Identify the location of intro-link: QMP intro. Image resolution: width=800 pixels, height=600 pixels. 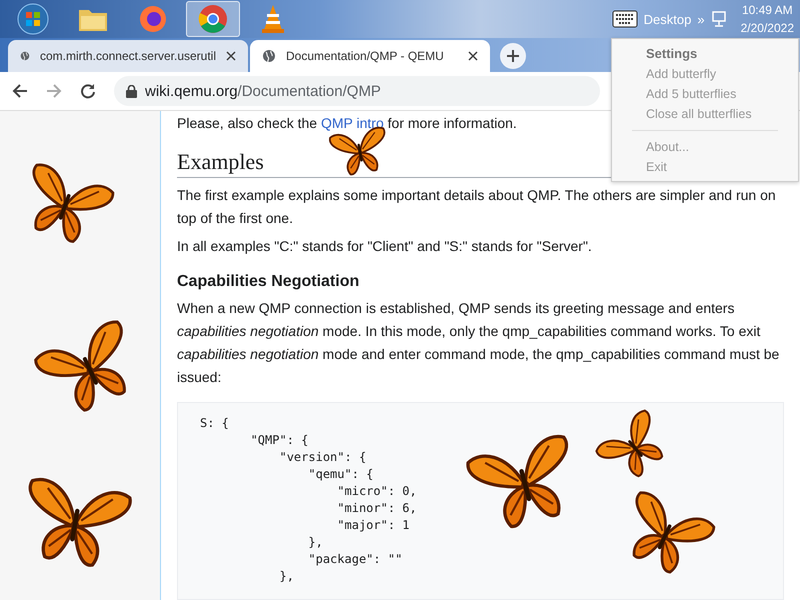
(352, 123).